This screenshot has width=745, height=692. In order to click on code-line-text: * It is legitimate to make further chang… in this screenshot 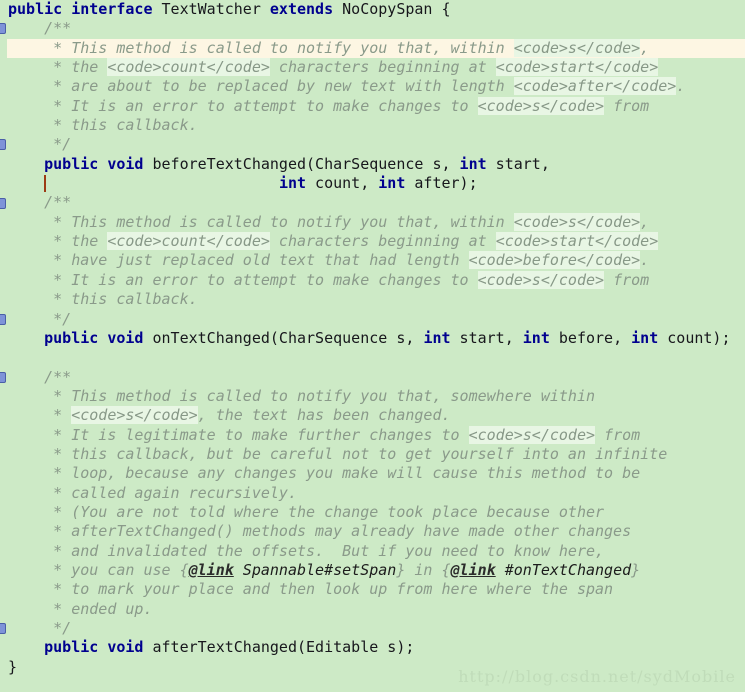, I will do `click(324, 435)`.